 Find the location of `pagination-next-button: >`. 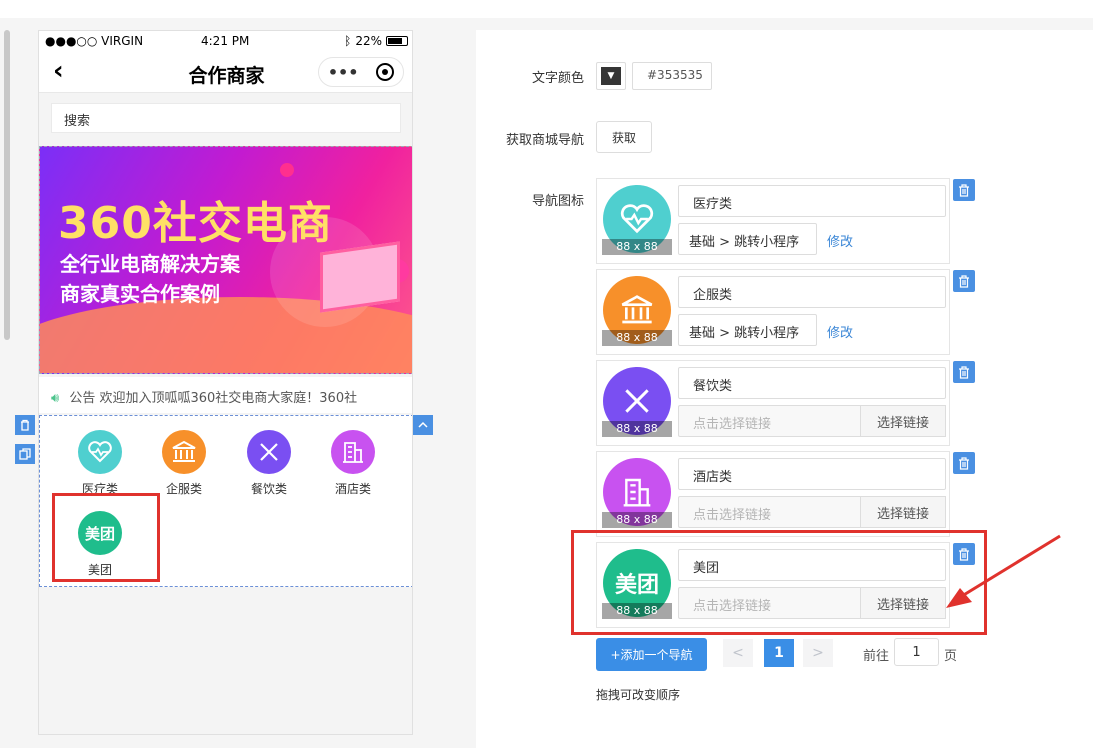

pagination-next-button: > is located at coordinates (818, 653).